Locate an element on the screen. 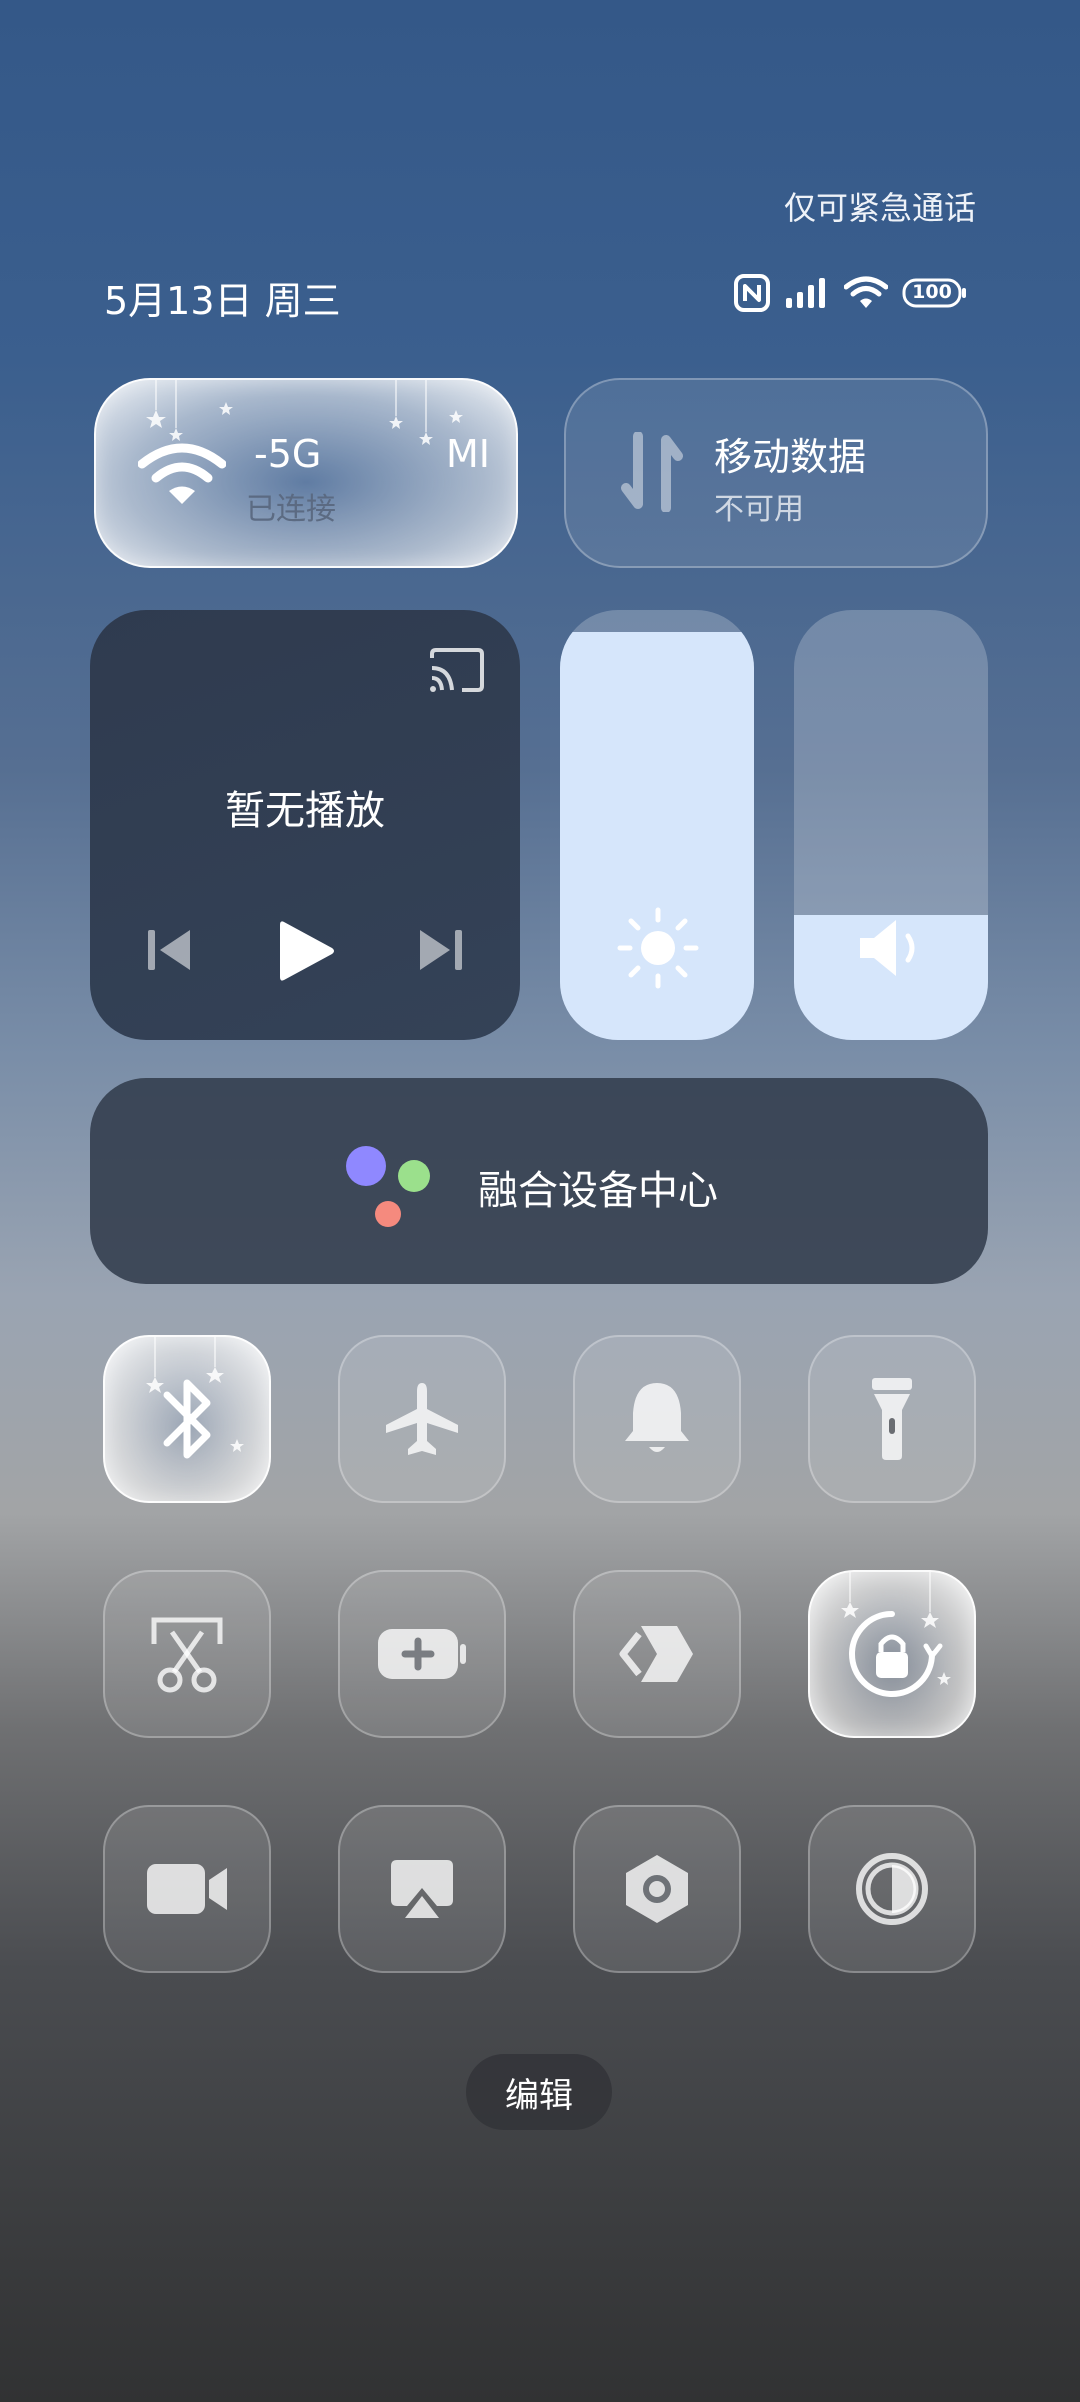  wifi-tile: -5G MI 已连接 is located at coordinates (306, 473).